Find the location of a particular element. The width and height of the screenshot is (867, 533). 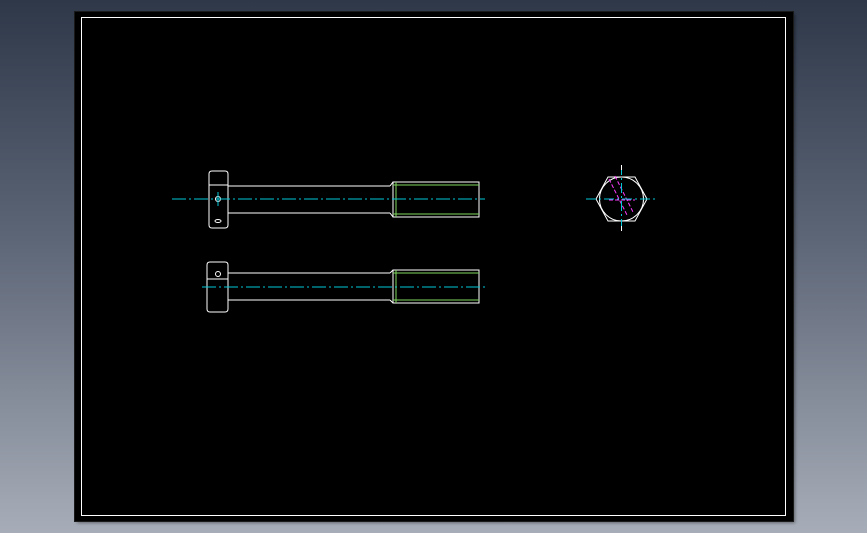

bolt-front-view is located at coordinates (328, 199).